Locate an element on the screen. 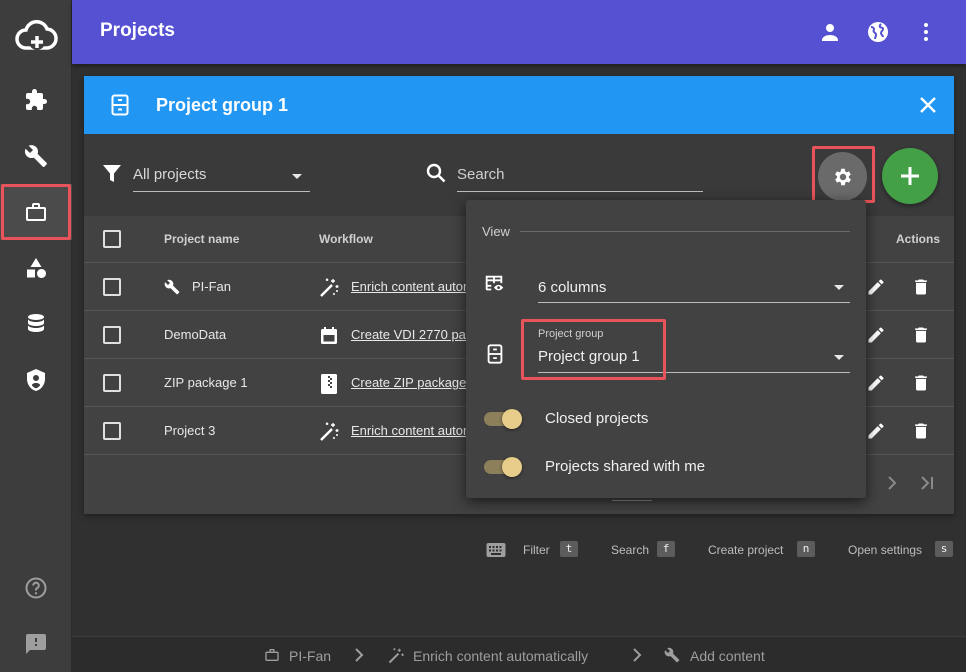 The width and height of the screenshot is (966, 672). column-header-actions: Actions is located at coordinates (918, 239).